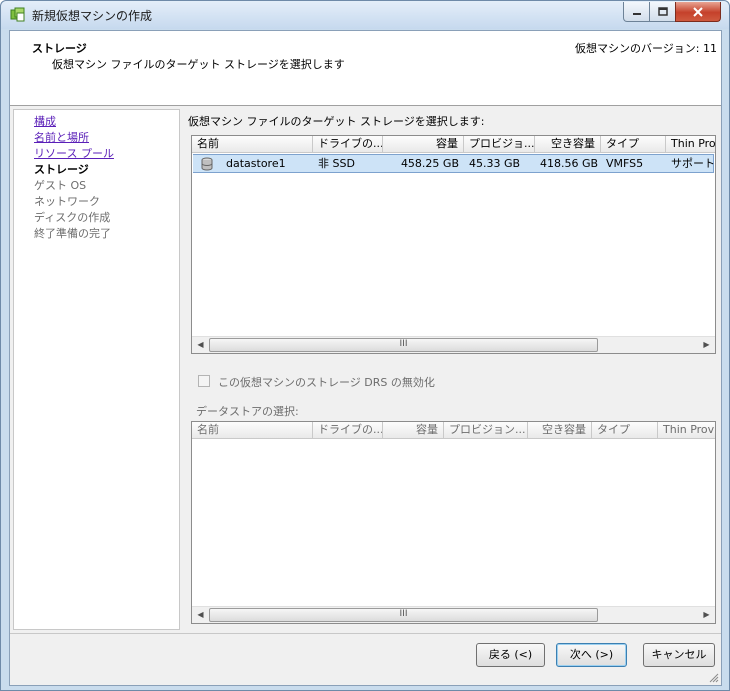  Describe the element at coordinates (247, 411) in the screenshot. I see `datastore-select-label: データストアの選択:` at that location.